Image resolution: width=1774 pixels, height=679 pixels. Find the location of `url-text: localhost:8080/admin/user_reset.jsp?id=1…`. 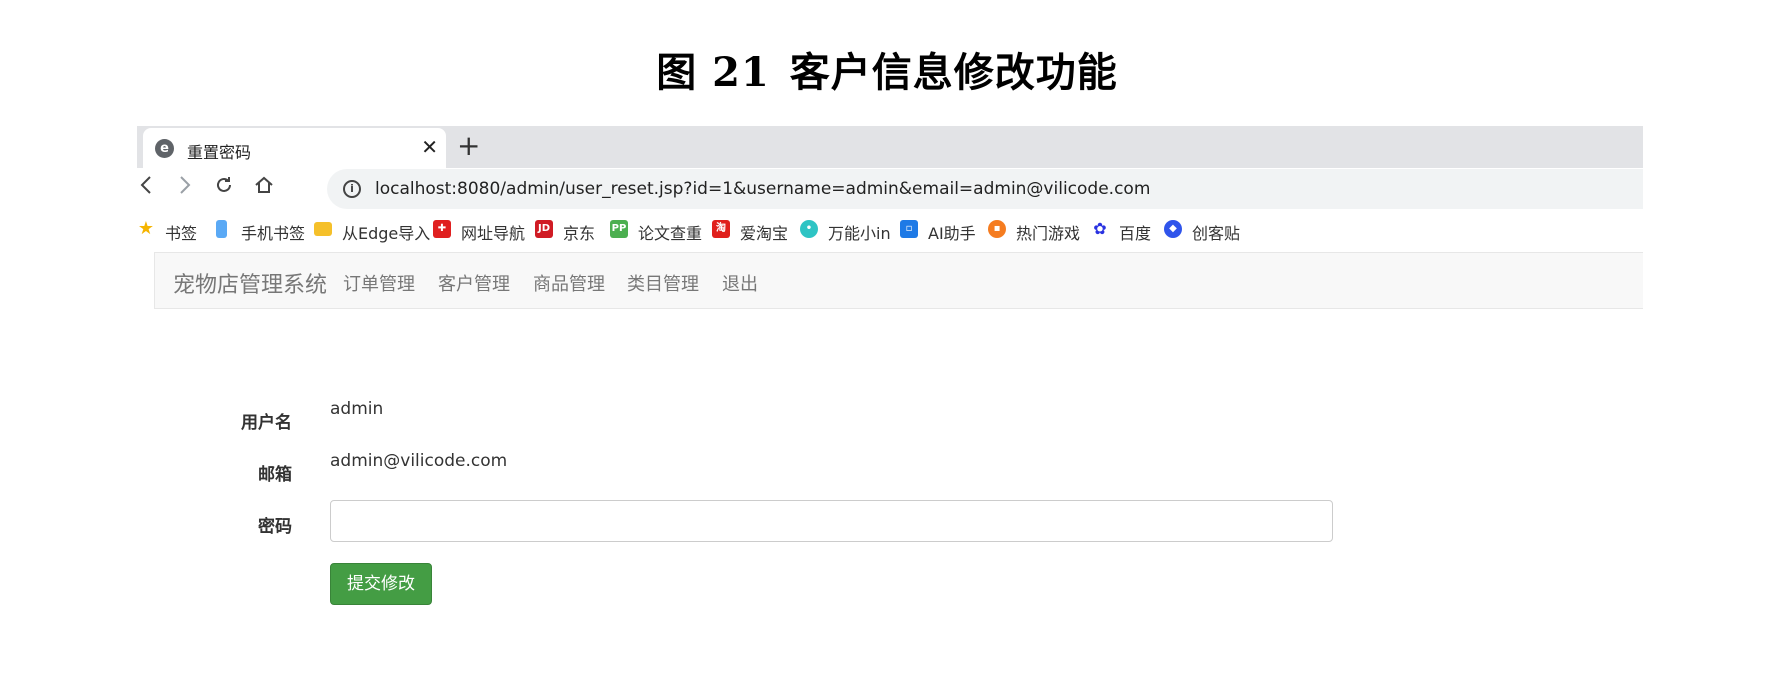

url-text: localhost:8080/admin/user_reset.jsp?id=1… is located at coordinates (762, 189).